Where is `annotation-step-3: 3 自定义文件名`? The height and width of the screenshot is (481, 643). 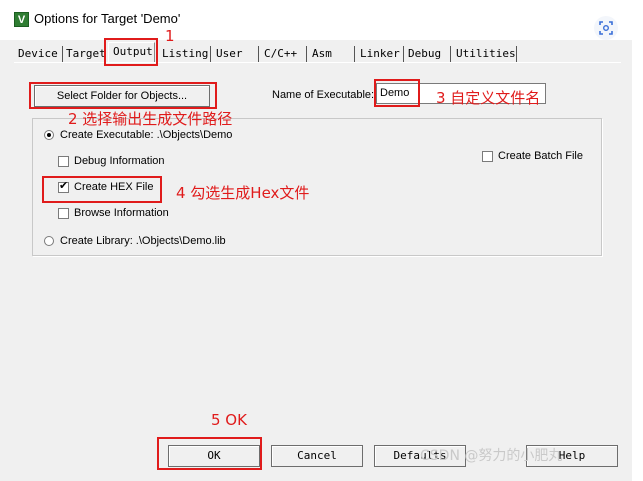
annotation-step-3: 3 自定义文件名 is located at coordinates (488, 98).